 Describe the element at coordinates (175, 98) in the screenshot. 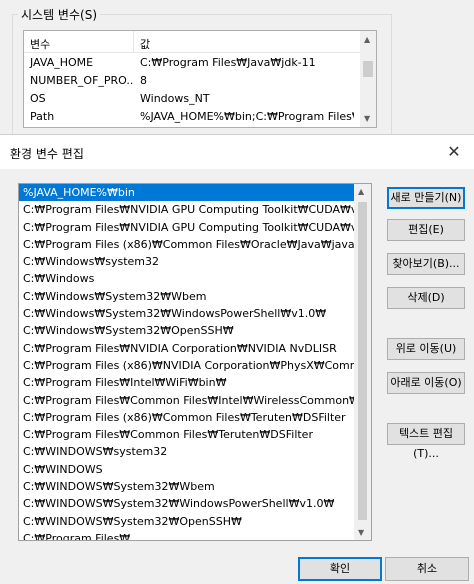

I see `sysvar-value: Windows_NT` at that location.